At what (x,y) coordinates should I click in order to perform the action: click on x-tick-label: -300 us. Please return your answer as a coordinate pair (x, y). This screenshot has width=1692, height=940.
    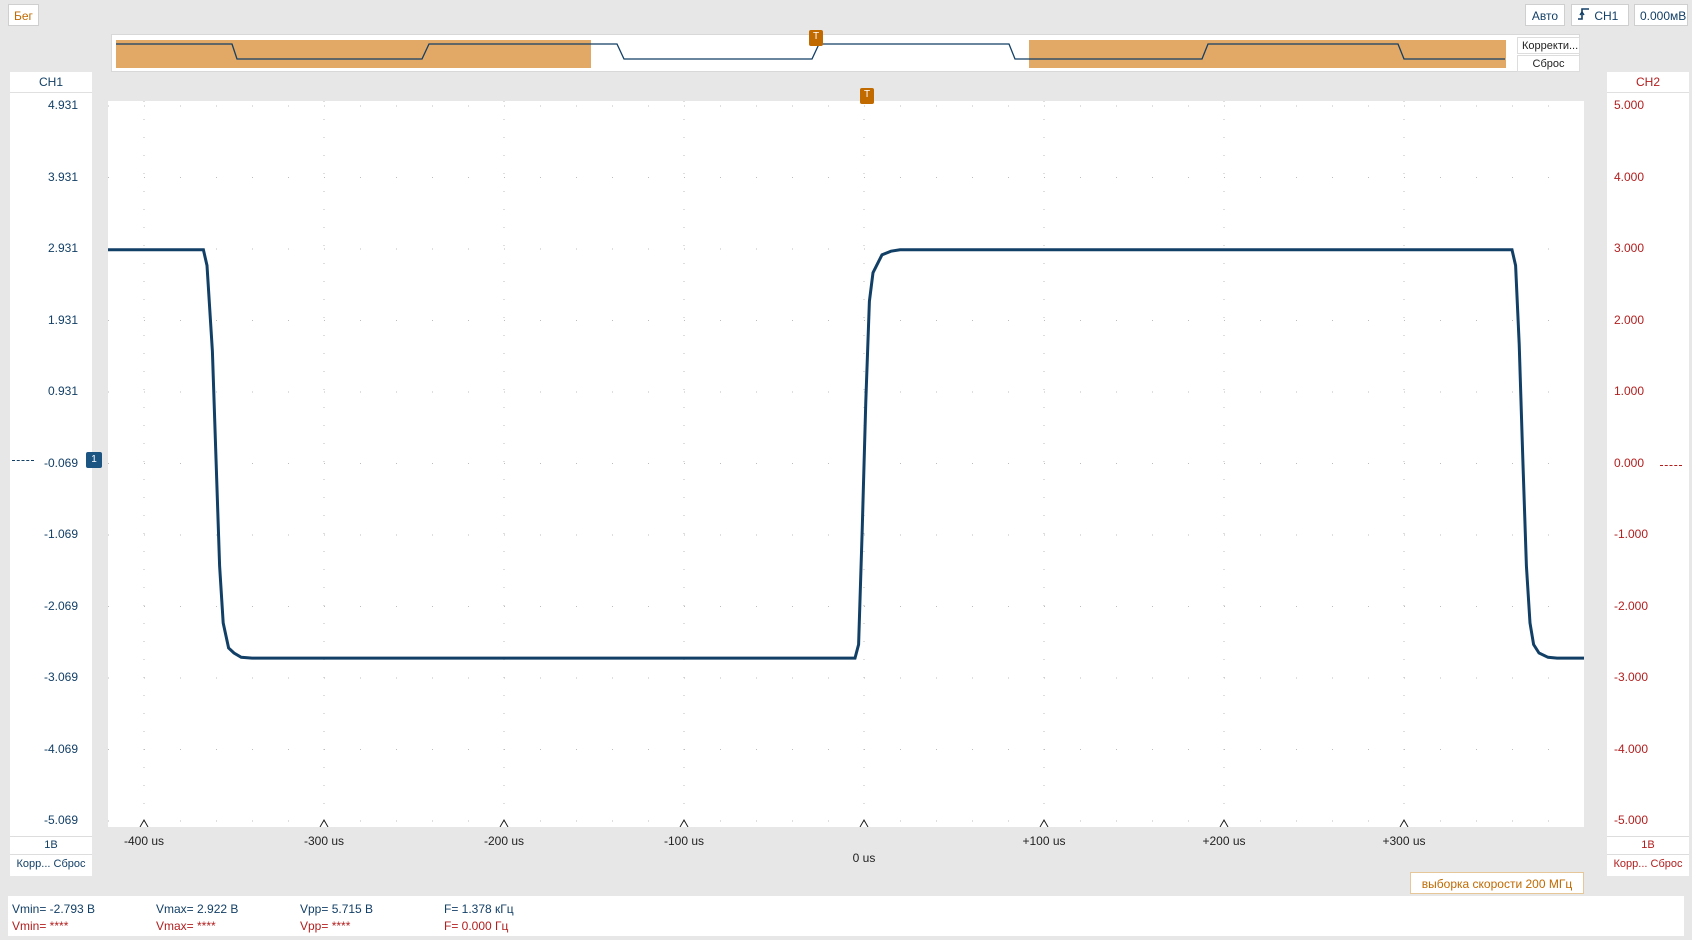
    Looking at the image, I should click on (324, 841).